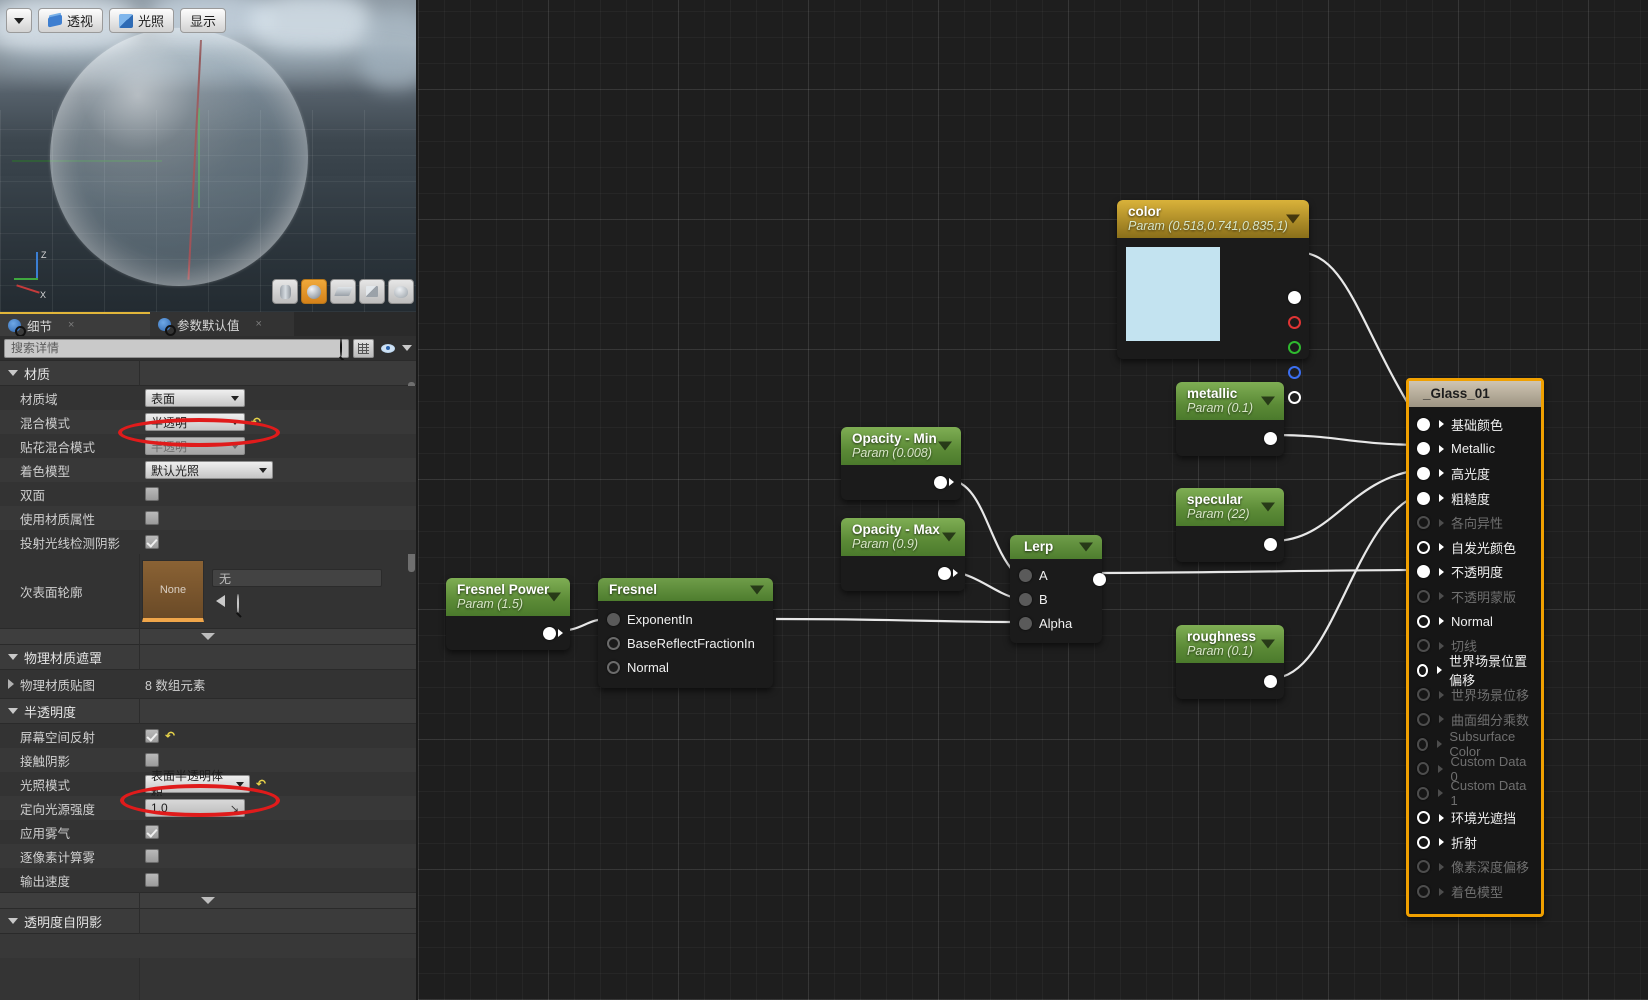 The height and width of the screenshot is (1000, 1648). I want to click on node-color-param: color Param (0.518,0.741,0.835,1), so click(1213, 302).